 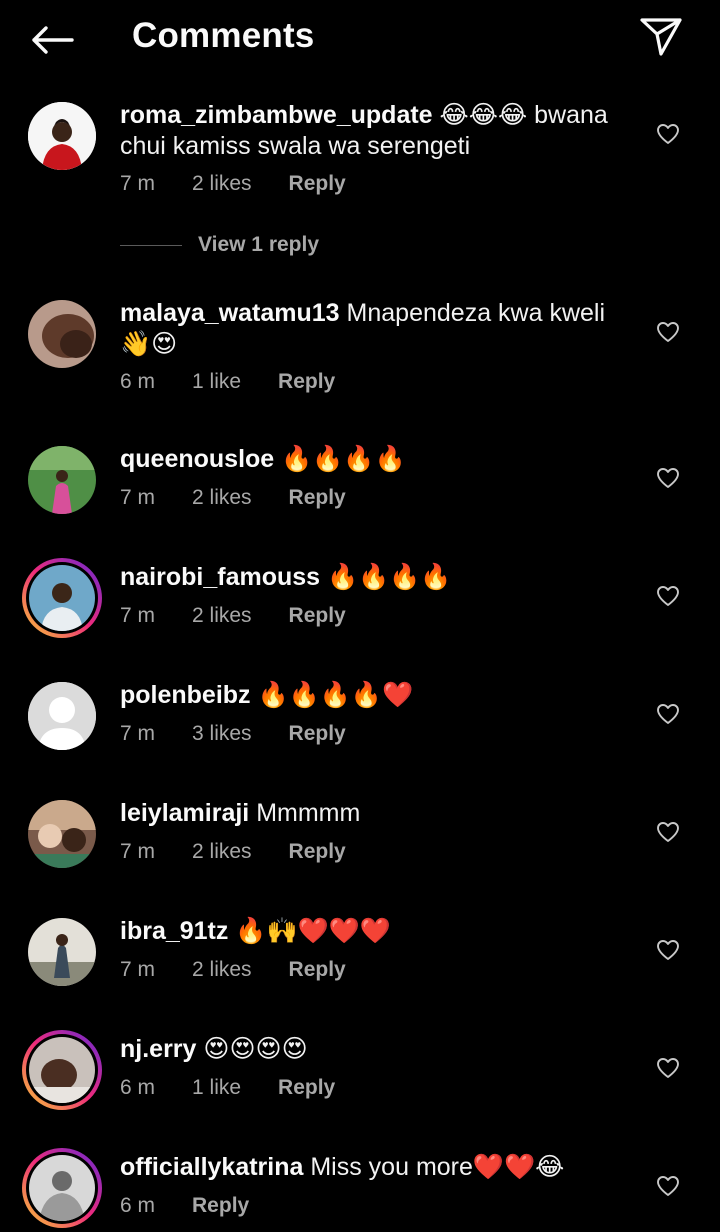 I want to click on share-button, so click(x=661, y=37).